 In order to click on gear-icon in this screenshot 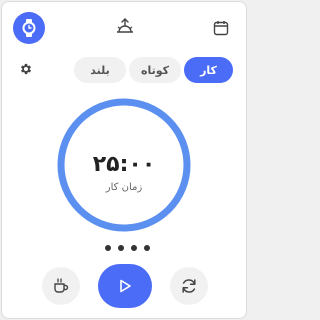, I will do `click(26, 69)`.